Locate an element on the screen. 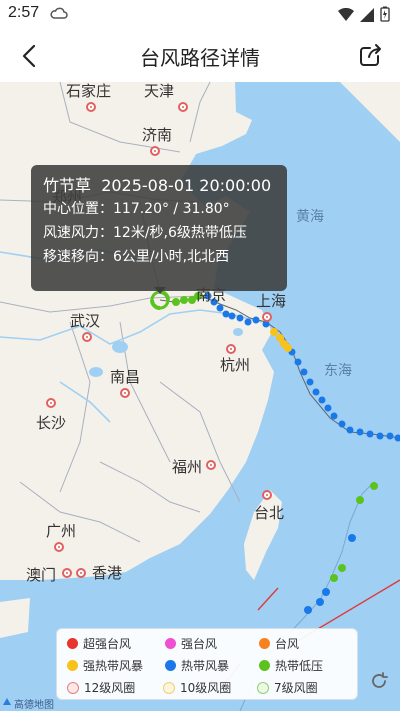  city-label: 台北 is located at coordinates (269, 513).